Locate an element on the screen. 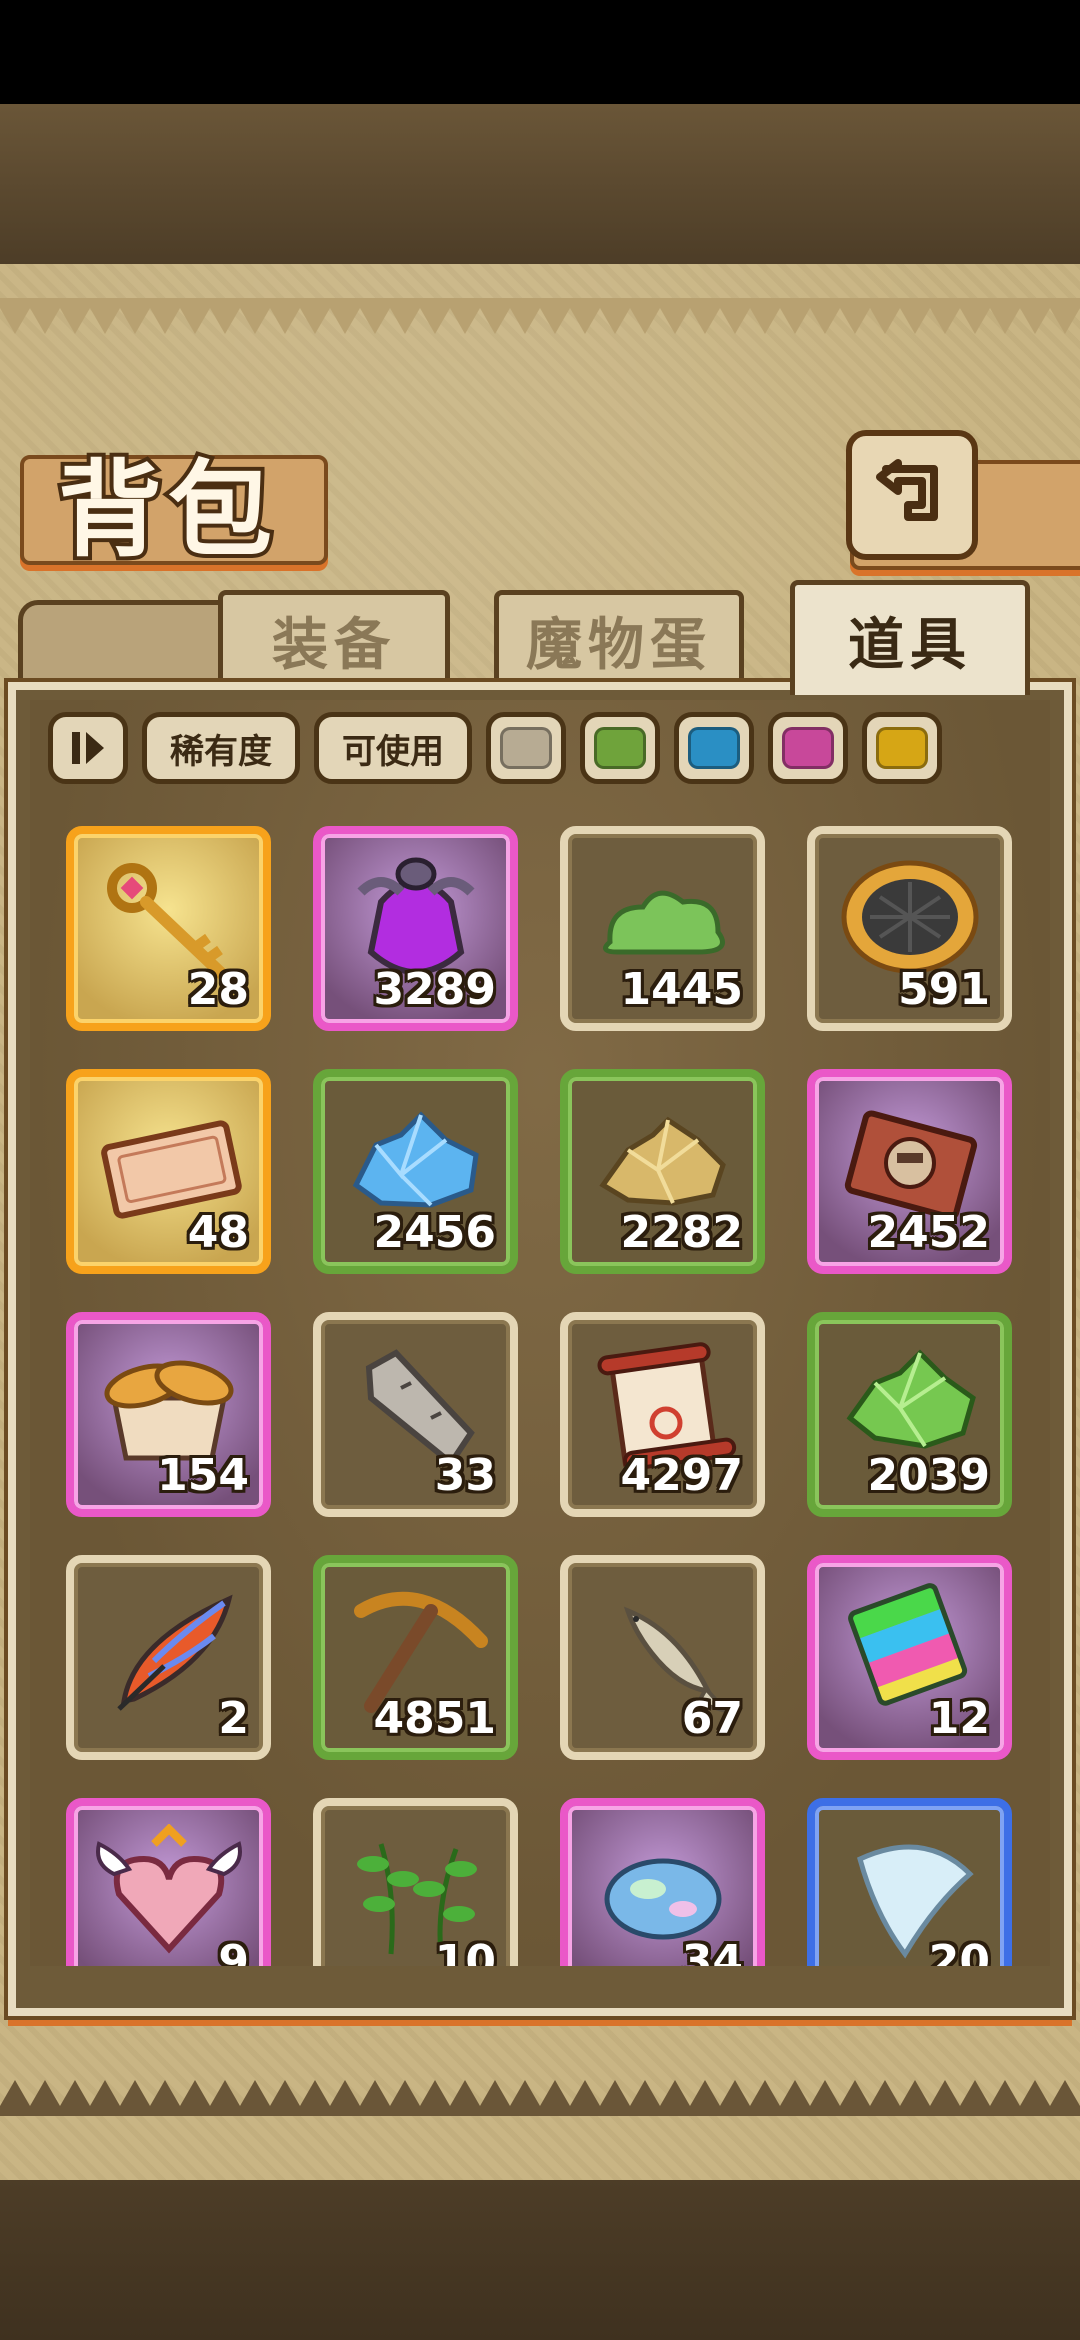 This screenshot has width=1080, height=2340. item-slot: 67 is located at coordinates (662, 1657).